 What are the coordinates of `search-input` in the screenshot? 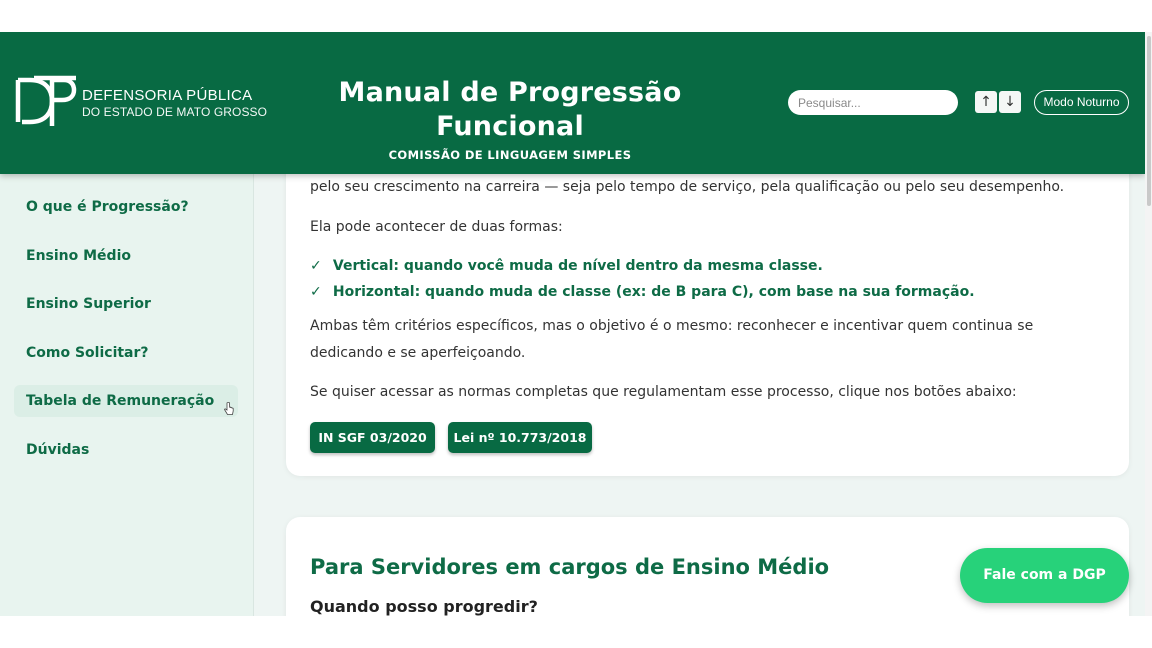 It's located at (873, 102).